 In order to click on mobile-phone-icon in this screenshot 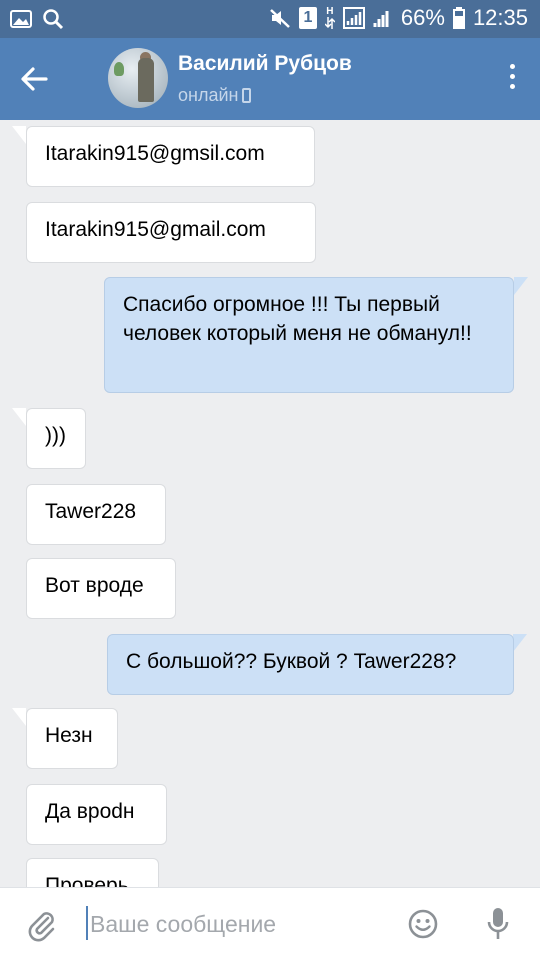, I will do `click(247, 95)`.